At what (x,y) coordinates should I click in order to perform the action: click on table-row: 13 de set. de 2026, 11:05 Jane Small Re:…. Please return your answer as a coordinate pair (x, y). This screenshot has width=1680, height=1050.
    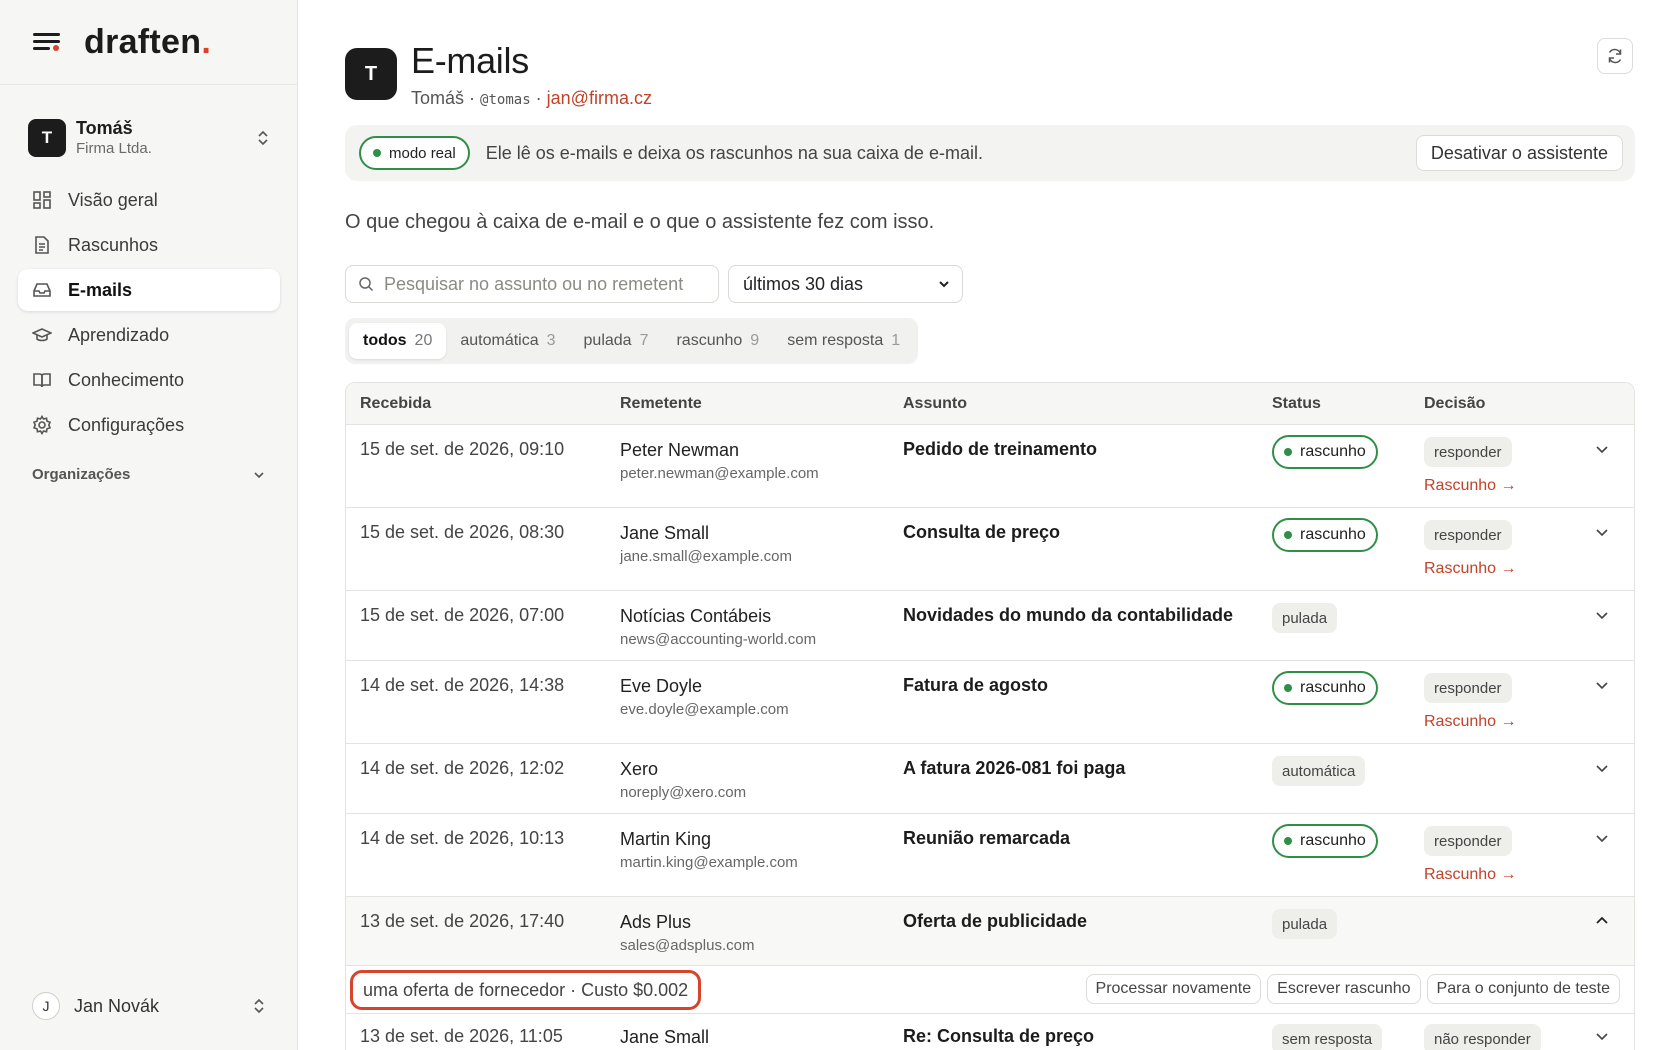
    Looking at the image, I should click on (990, 1032).